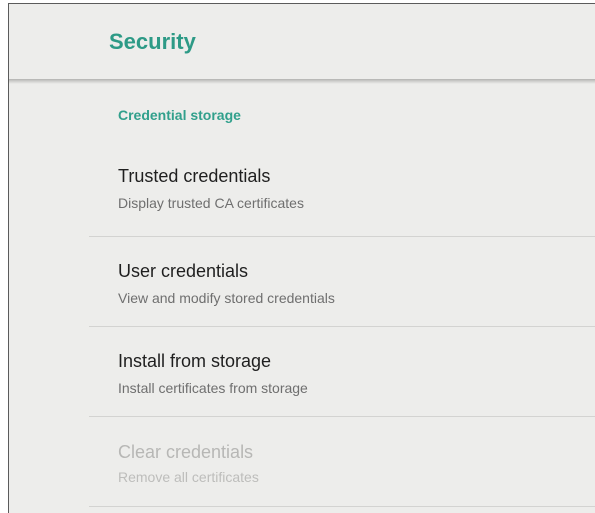 This screenshot has width=595, height=513. Describe the element at coordinates (188, 477) in the screenshot. I see `pref-item-summary: Remove all certificates` at that location.